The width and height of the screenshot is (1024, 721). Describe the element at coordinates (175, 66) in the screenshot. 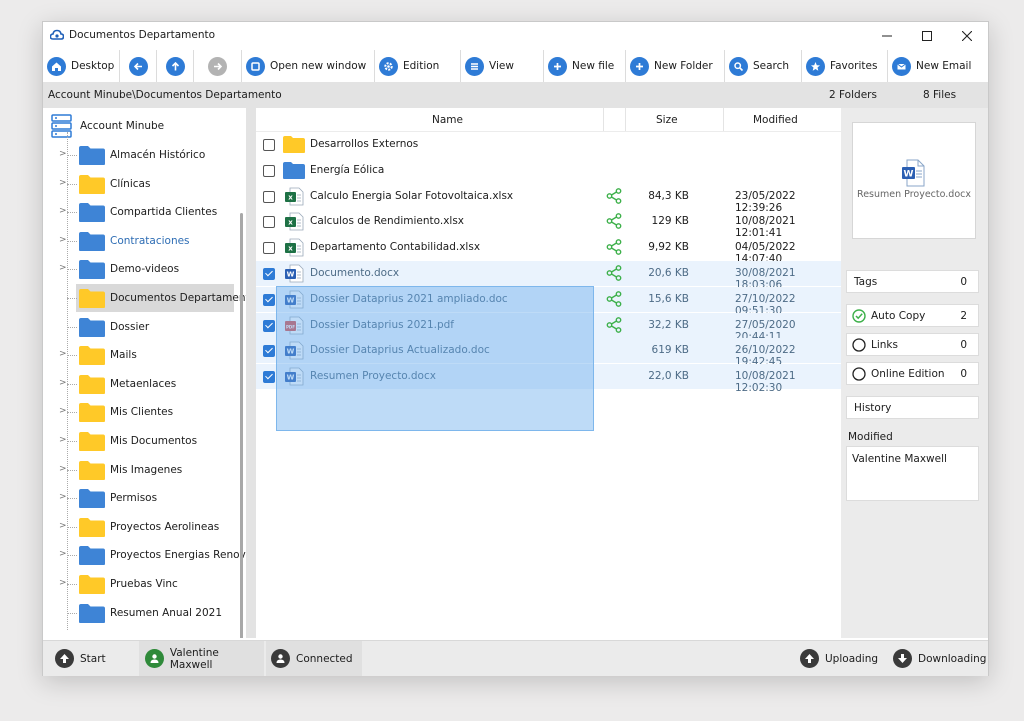

I see `up-button` at that location.